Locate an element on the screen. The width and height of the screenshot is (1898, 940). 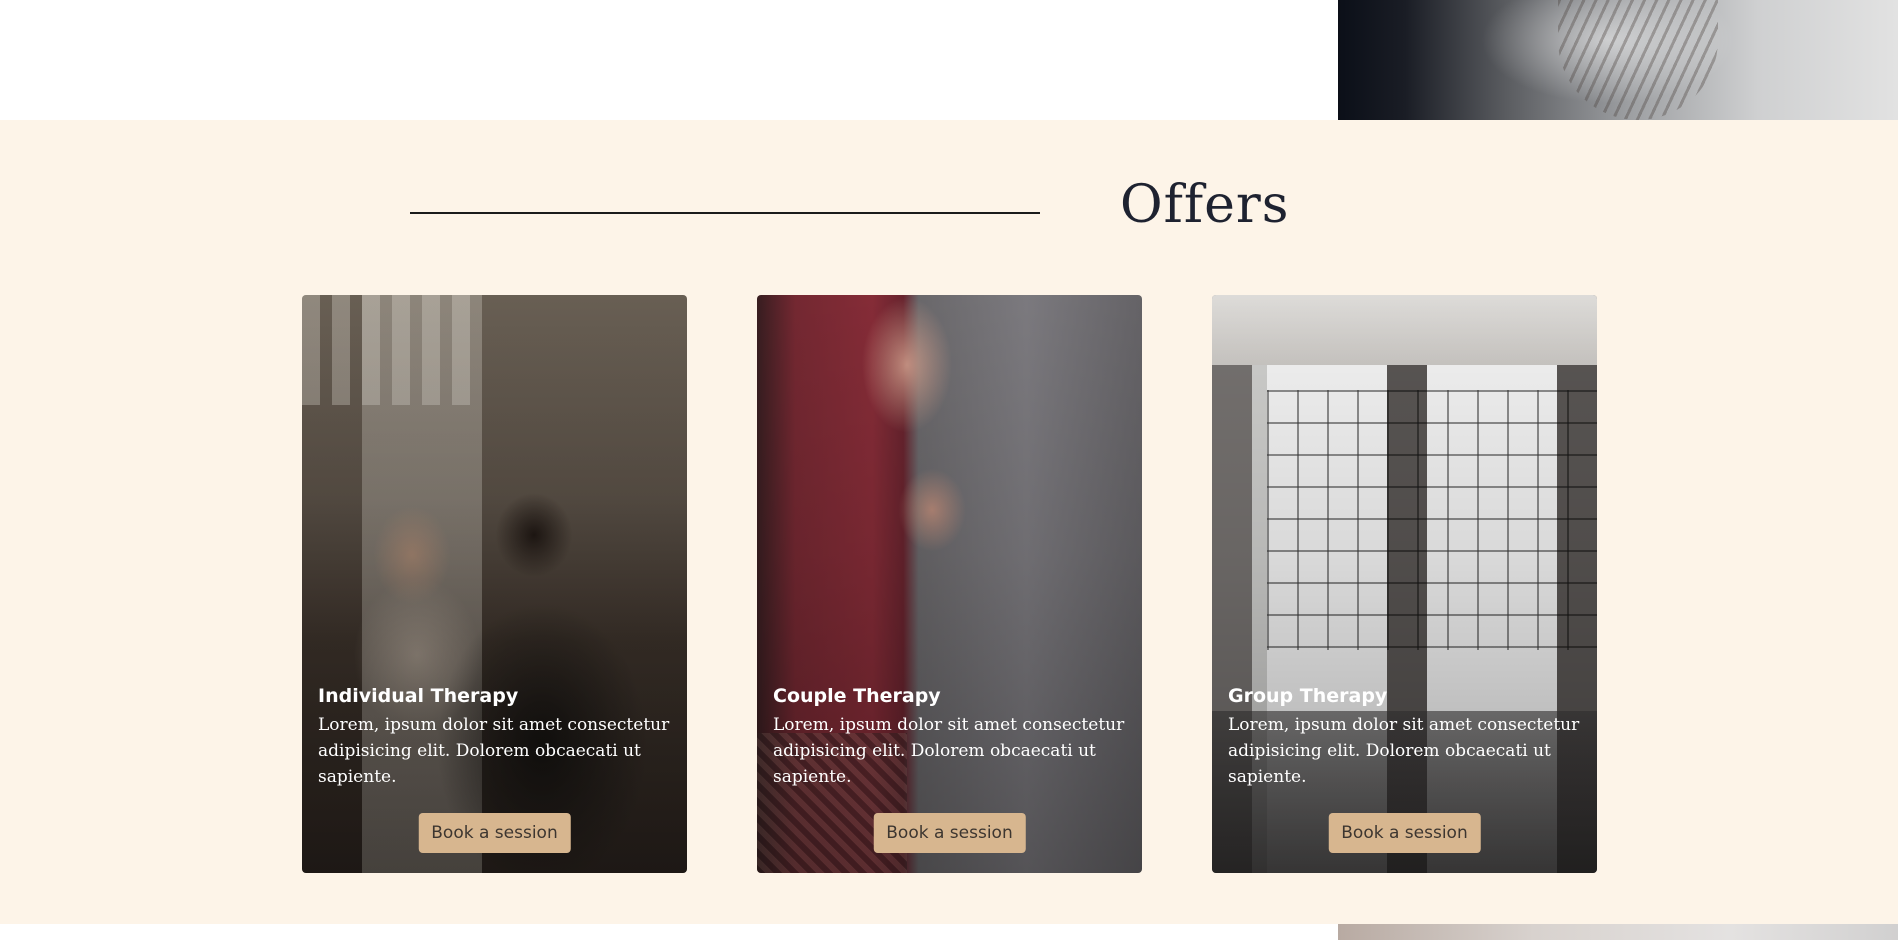
offers-divider-line is located at coordinates (725, 213).